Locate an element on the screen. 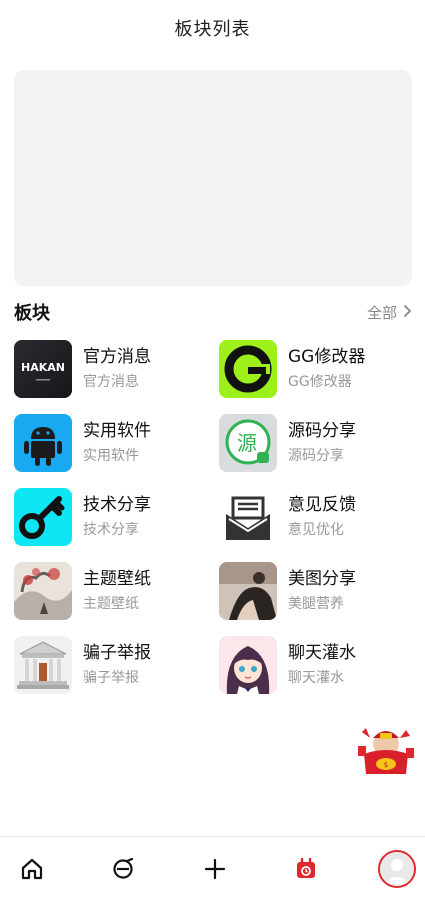 The height and width of the screenshot is (900, 425). photo-thumbnail-icon is located at coordinates (248, 591).